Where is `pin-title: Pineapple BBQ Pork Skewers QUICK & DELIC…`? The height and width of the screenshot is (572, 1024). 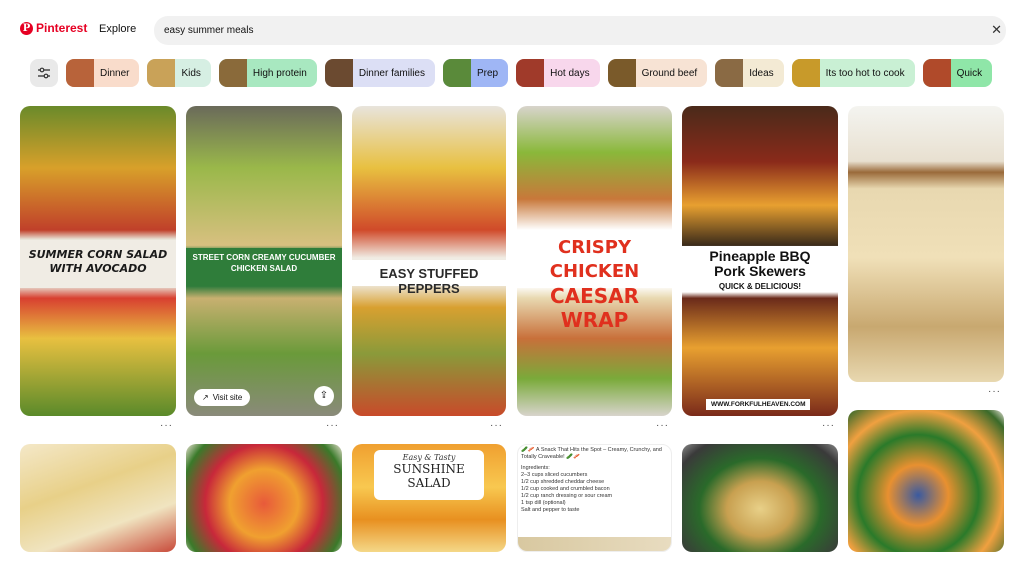 pin-title: Pineapple BBQ Pork Skewers QUICK & DELIC… is located at coordinates (760, 269).